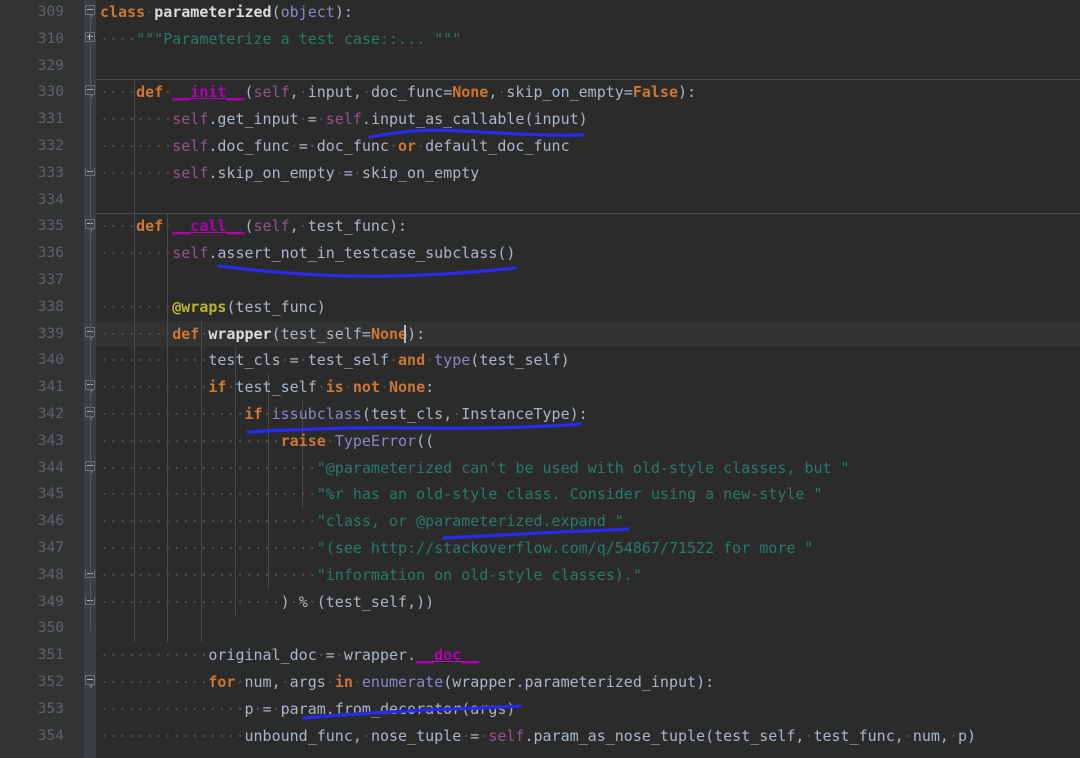 The height and width of the screenshot is (758, 1080). What do you see at coordinates (267, 602) in the screenshot?
I see `code-line: ····················)·%·(test_self,))` at bounding box center [267, 602].